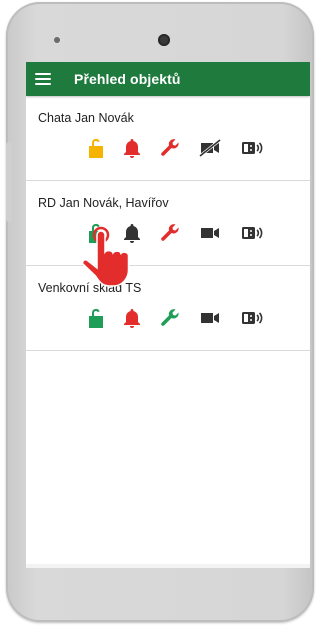  I want to click on list-item: RD Jan Novák, Havířov, so click(168, 223).